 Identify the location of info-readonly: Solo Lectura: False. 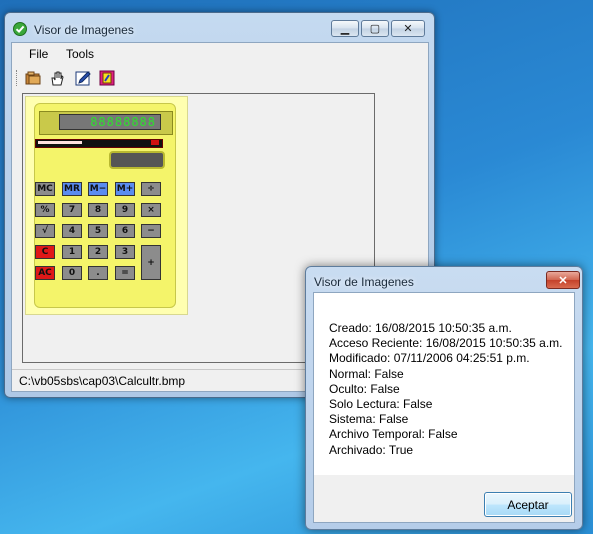
(381, 404).